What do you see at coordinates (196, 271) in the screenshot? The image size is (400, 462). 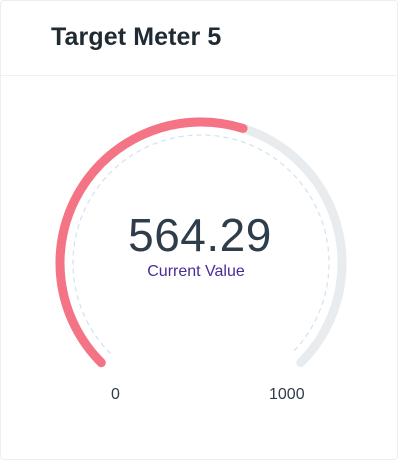 I see `gauge-caption: Current Value` at bounding box center [196, 271].